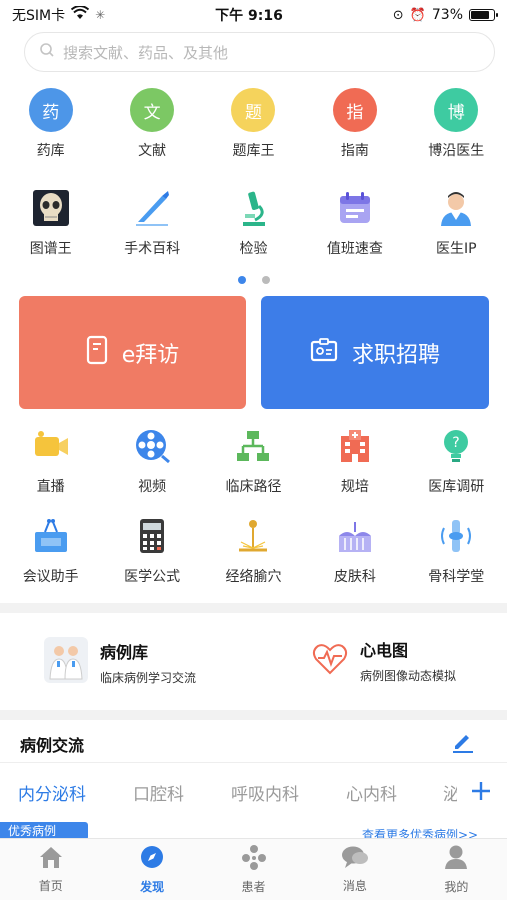 The width and height of the screenshot is (507, 900). I want to click on page-dot-active, so click(241, 280).